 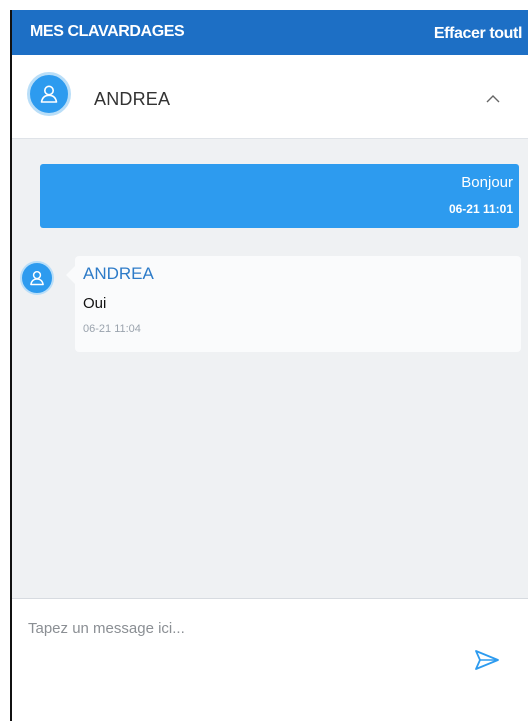 I want to click on message-sender: ANDREA, so click(x=118, y=273).